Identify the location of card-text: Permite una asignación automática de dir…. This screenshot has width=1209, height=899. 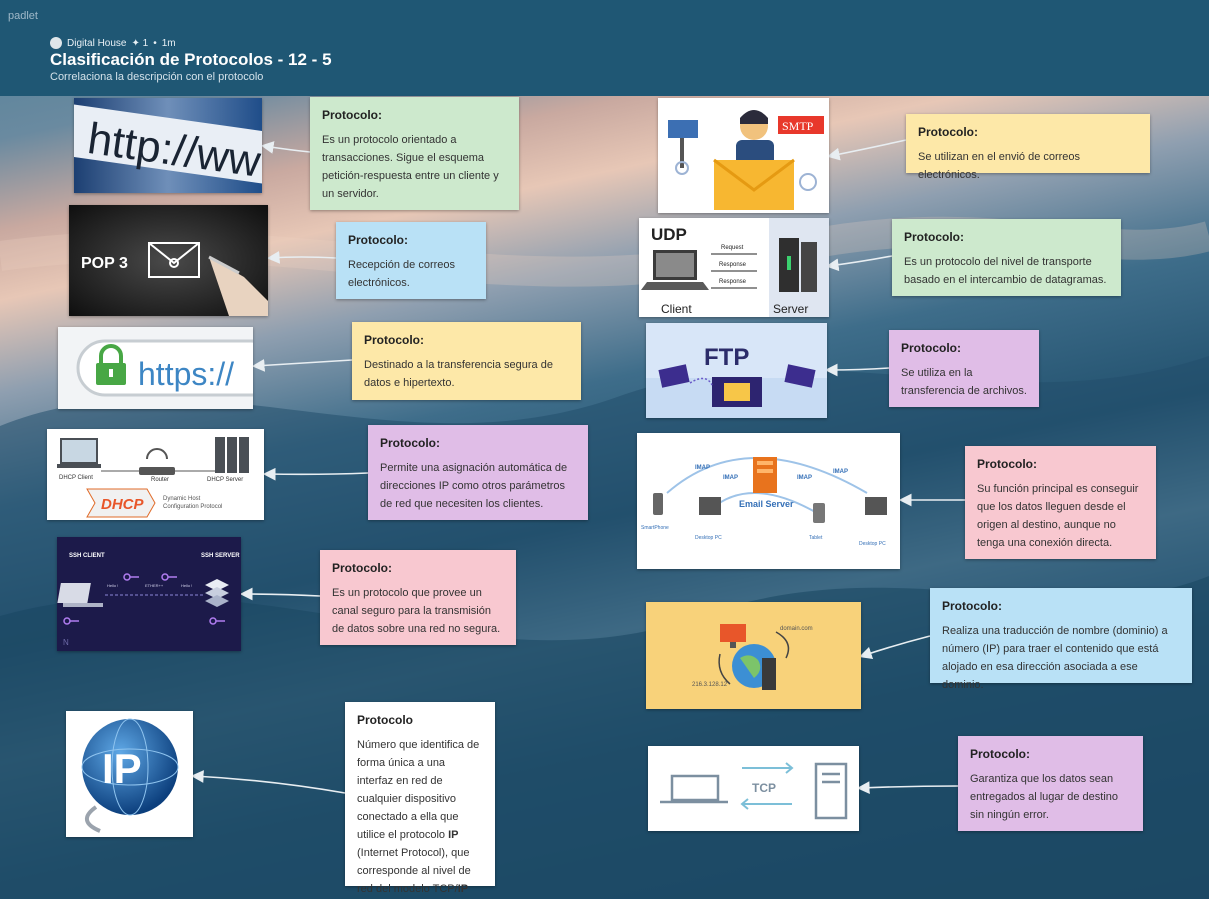
(474, 486).